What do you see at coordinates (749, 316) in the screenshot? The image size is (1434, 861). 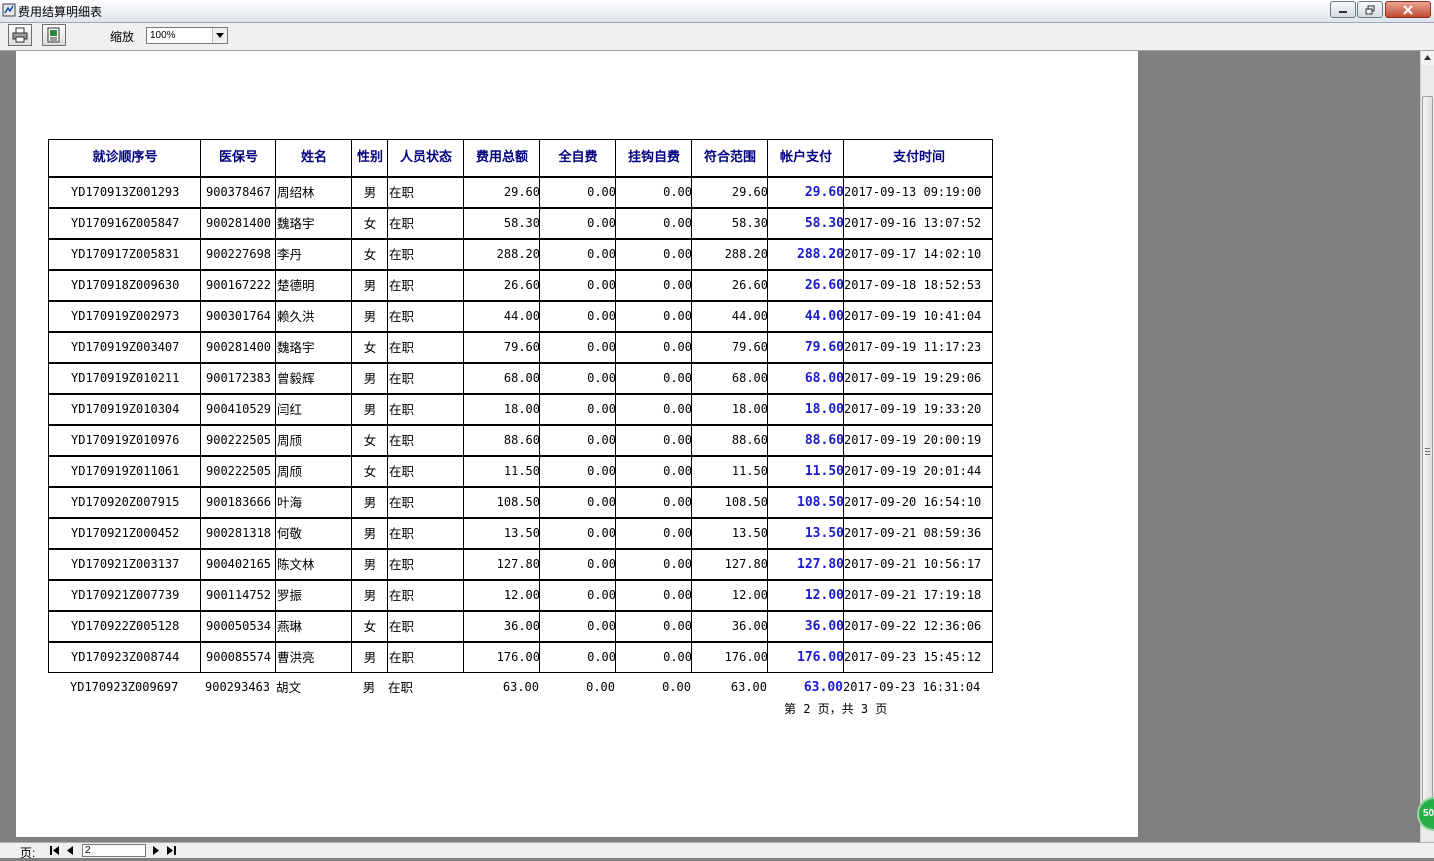 I see `cell-in-scope: 44.00` at bounding box center [749, 316].